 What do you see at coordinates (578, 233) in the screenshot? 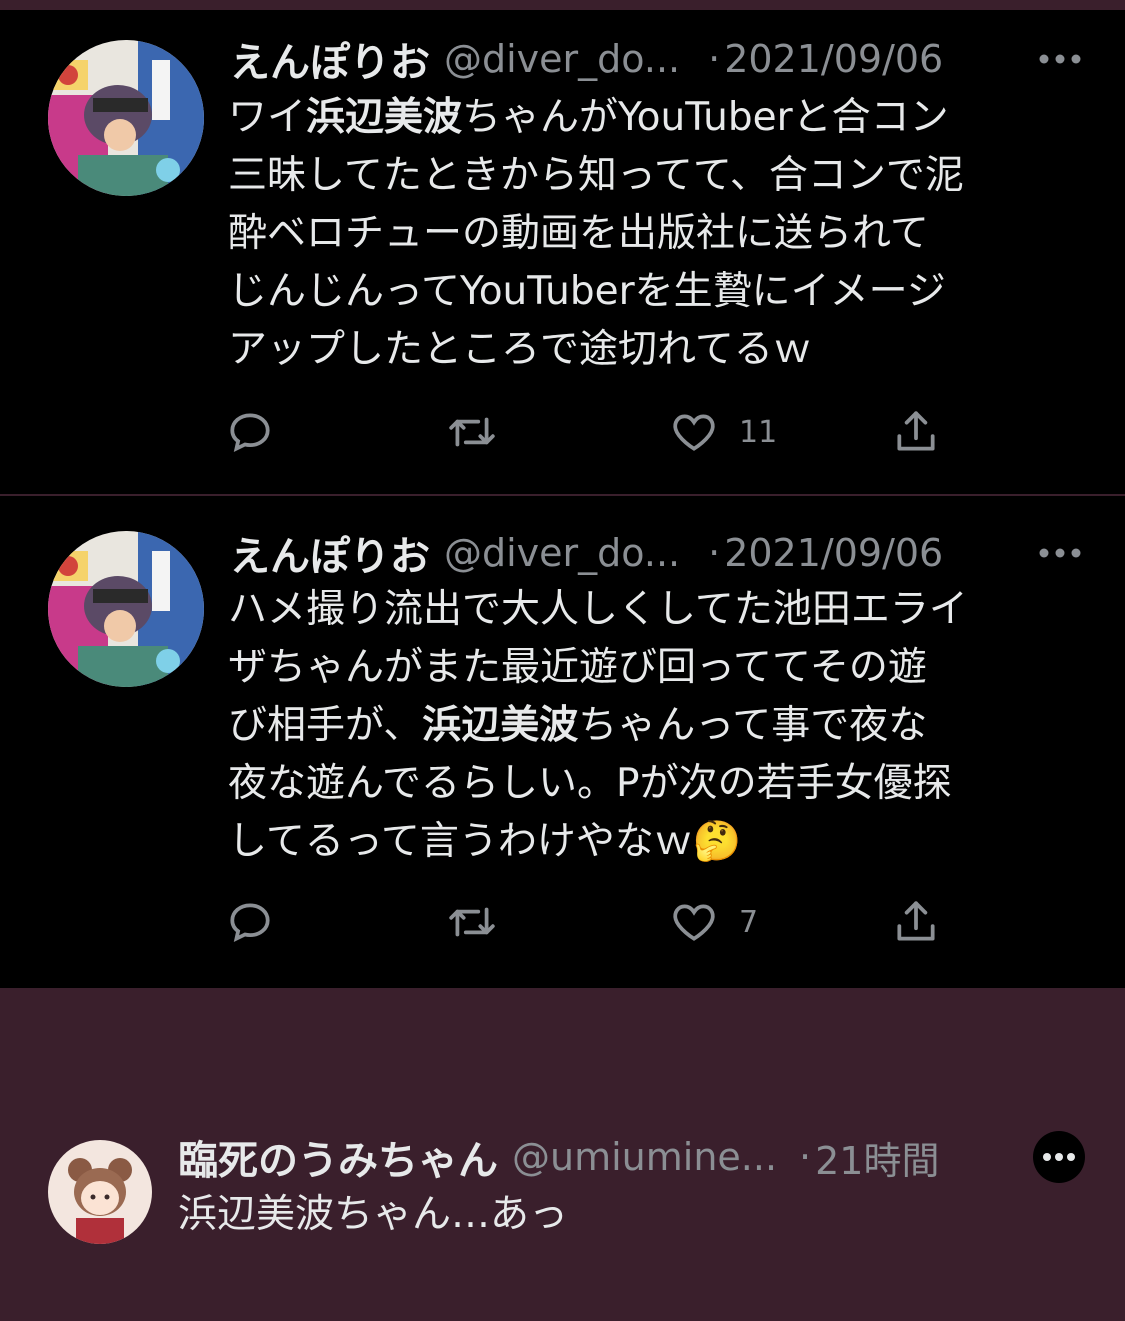
I see `tweet-line: 酔ベロチューの動画を出版社に送られて` at bounding box center [578, 233].